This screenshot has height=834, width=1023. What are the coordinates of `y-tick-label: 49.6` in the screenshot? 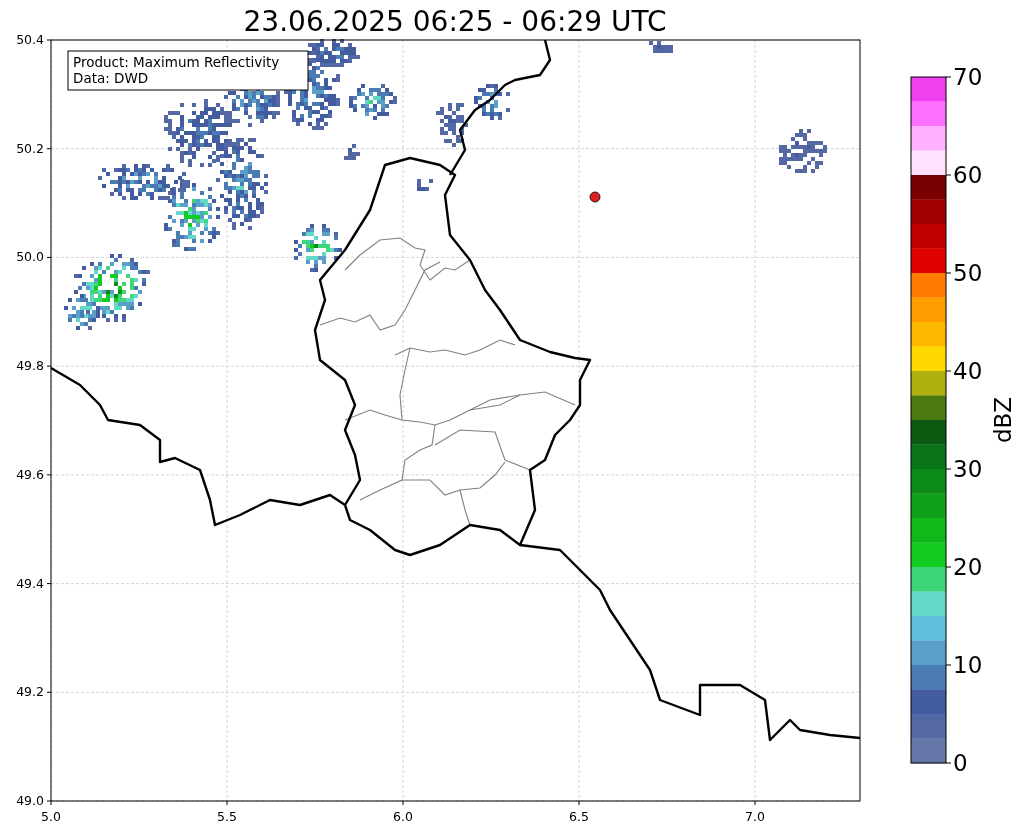 It's located at (30, 474).